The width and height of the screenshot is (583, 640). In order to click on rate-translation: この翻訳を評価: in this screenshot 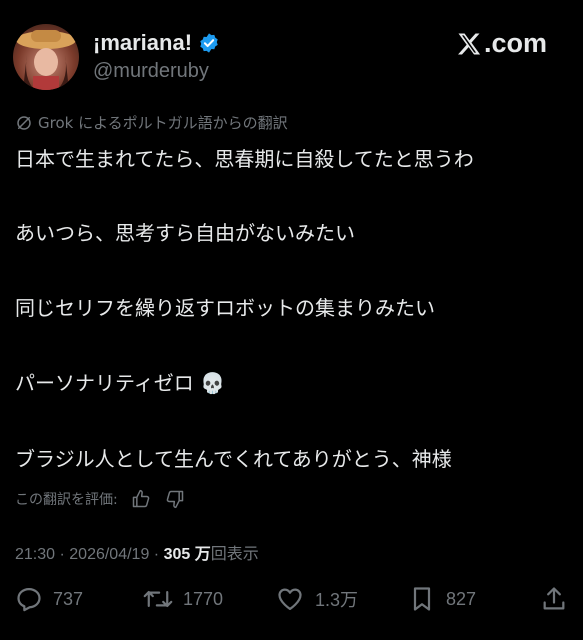, I will do `click(100, 499)`.